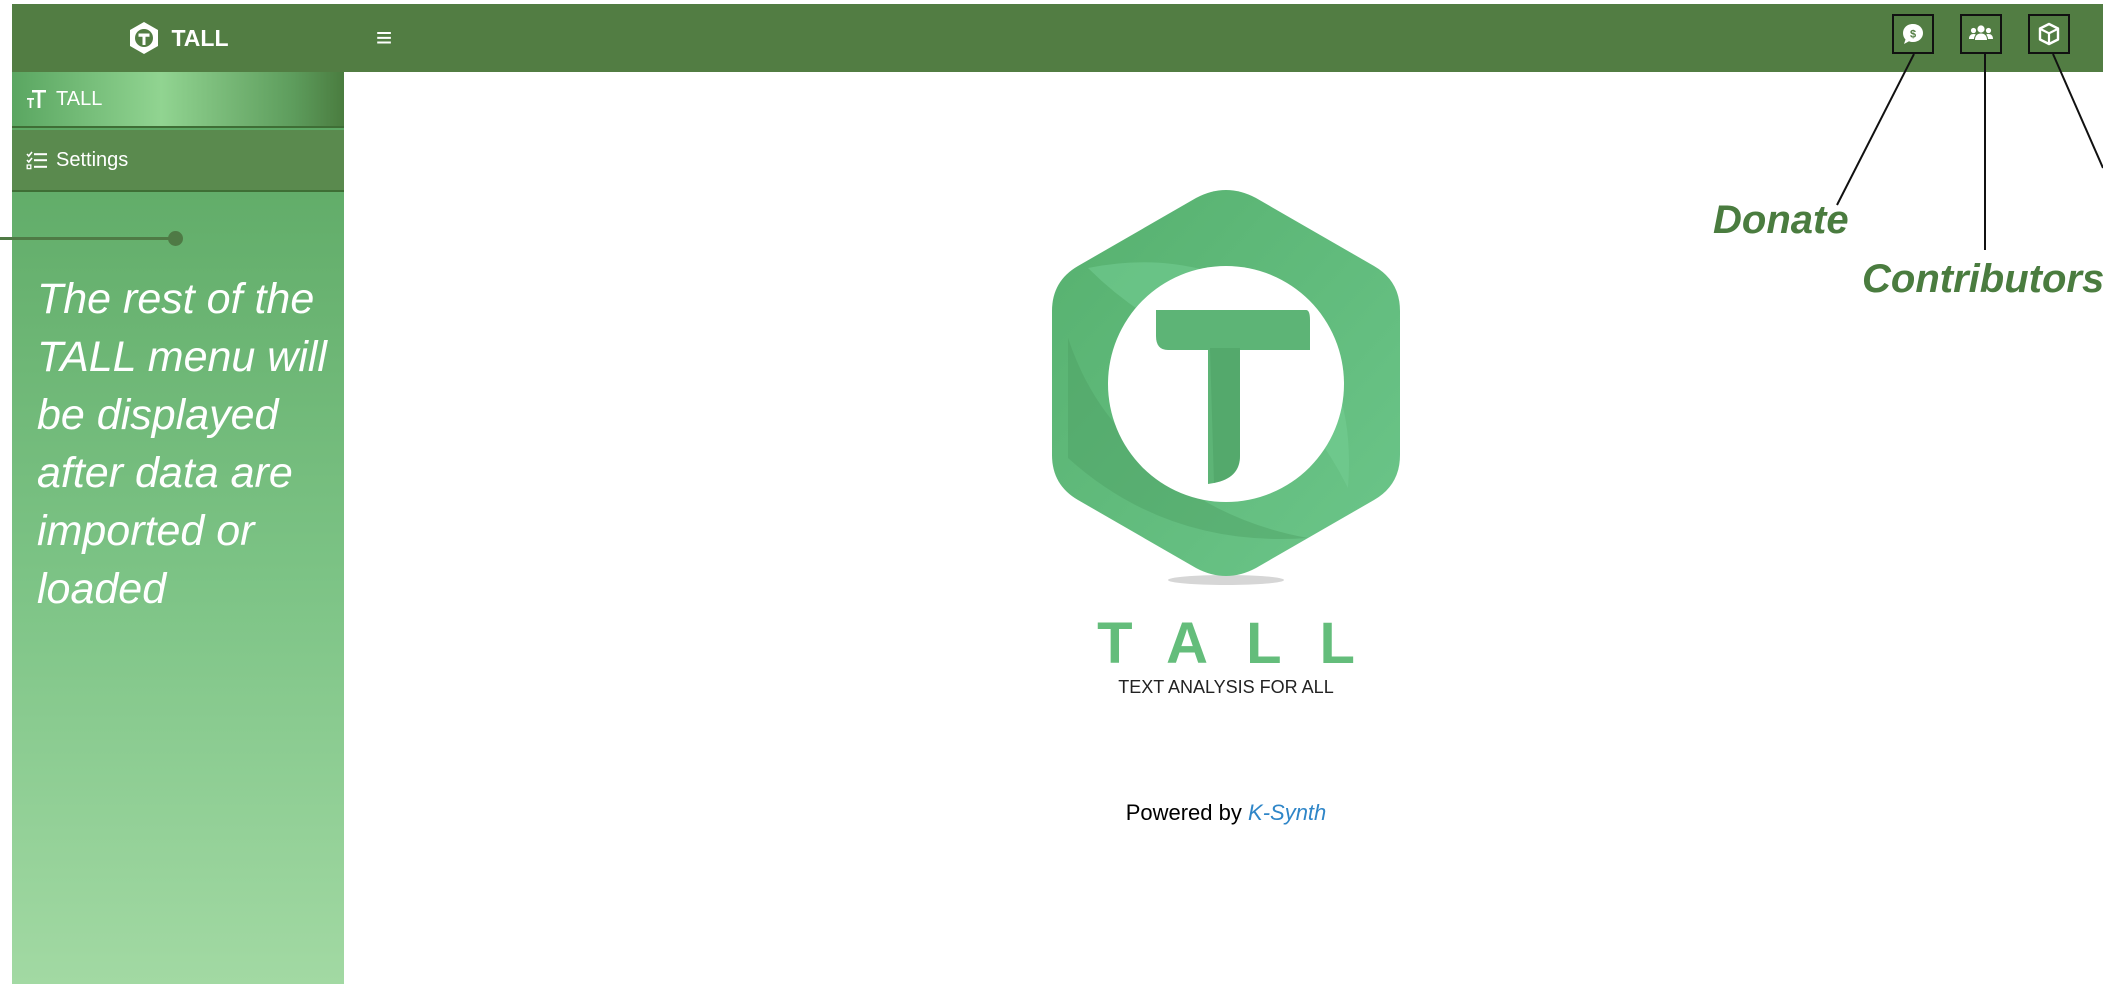 This screenshot has height=984, width=2103. I want to click on donate-button: $, so click(1913, 34).